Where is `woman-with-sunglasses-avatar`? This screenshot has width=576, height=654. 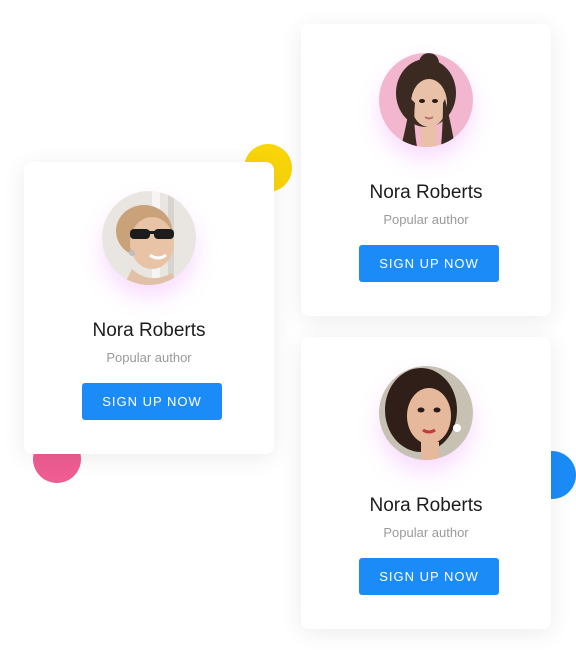
woman-with-sunglasses-avatar is located at coordinates (149, 238).